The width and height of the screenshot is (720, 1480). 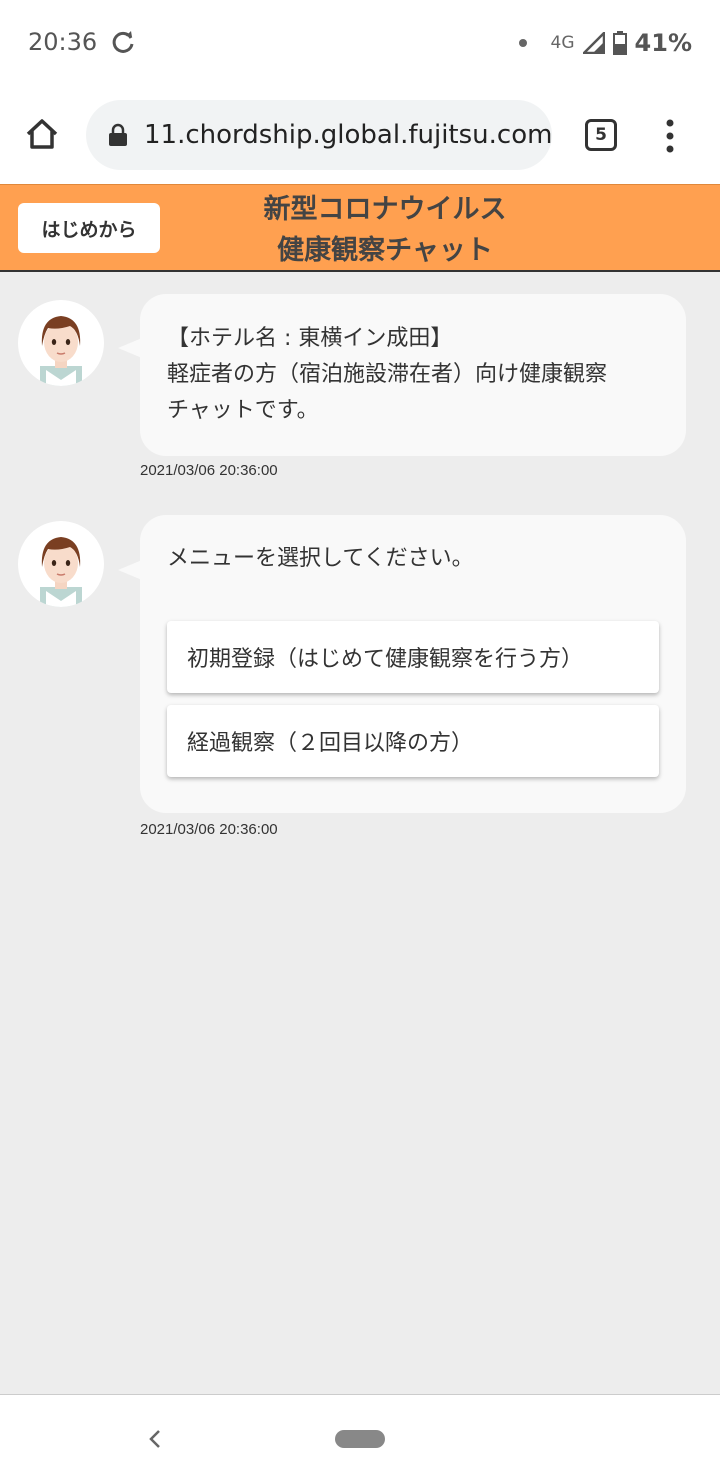 I want to click on option-follow-up: 経過観察（２回目以降の方）, so click(x=413, y=741).